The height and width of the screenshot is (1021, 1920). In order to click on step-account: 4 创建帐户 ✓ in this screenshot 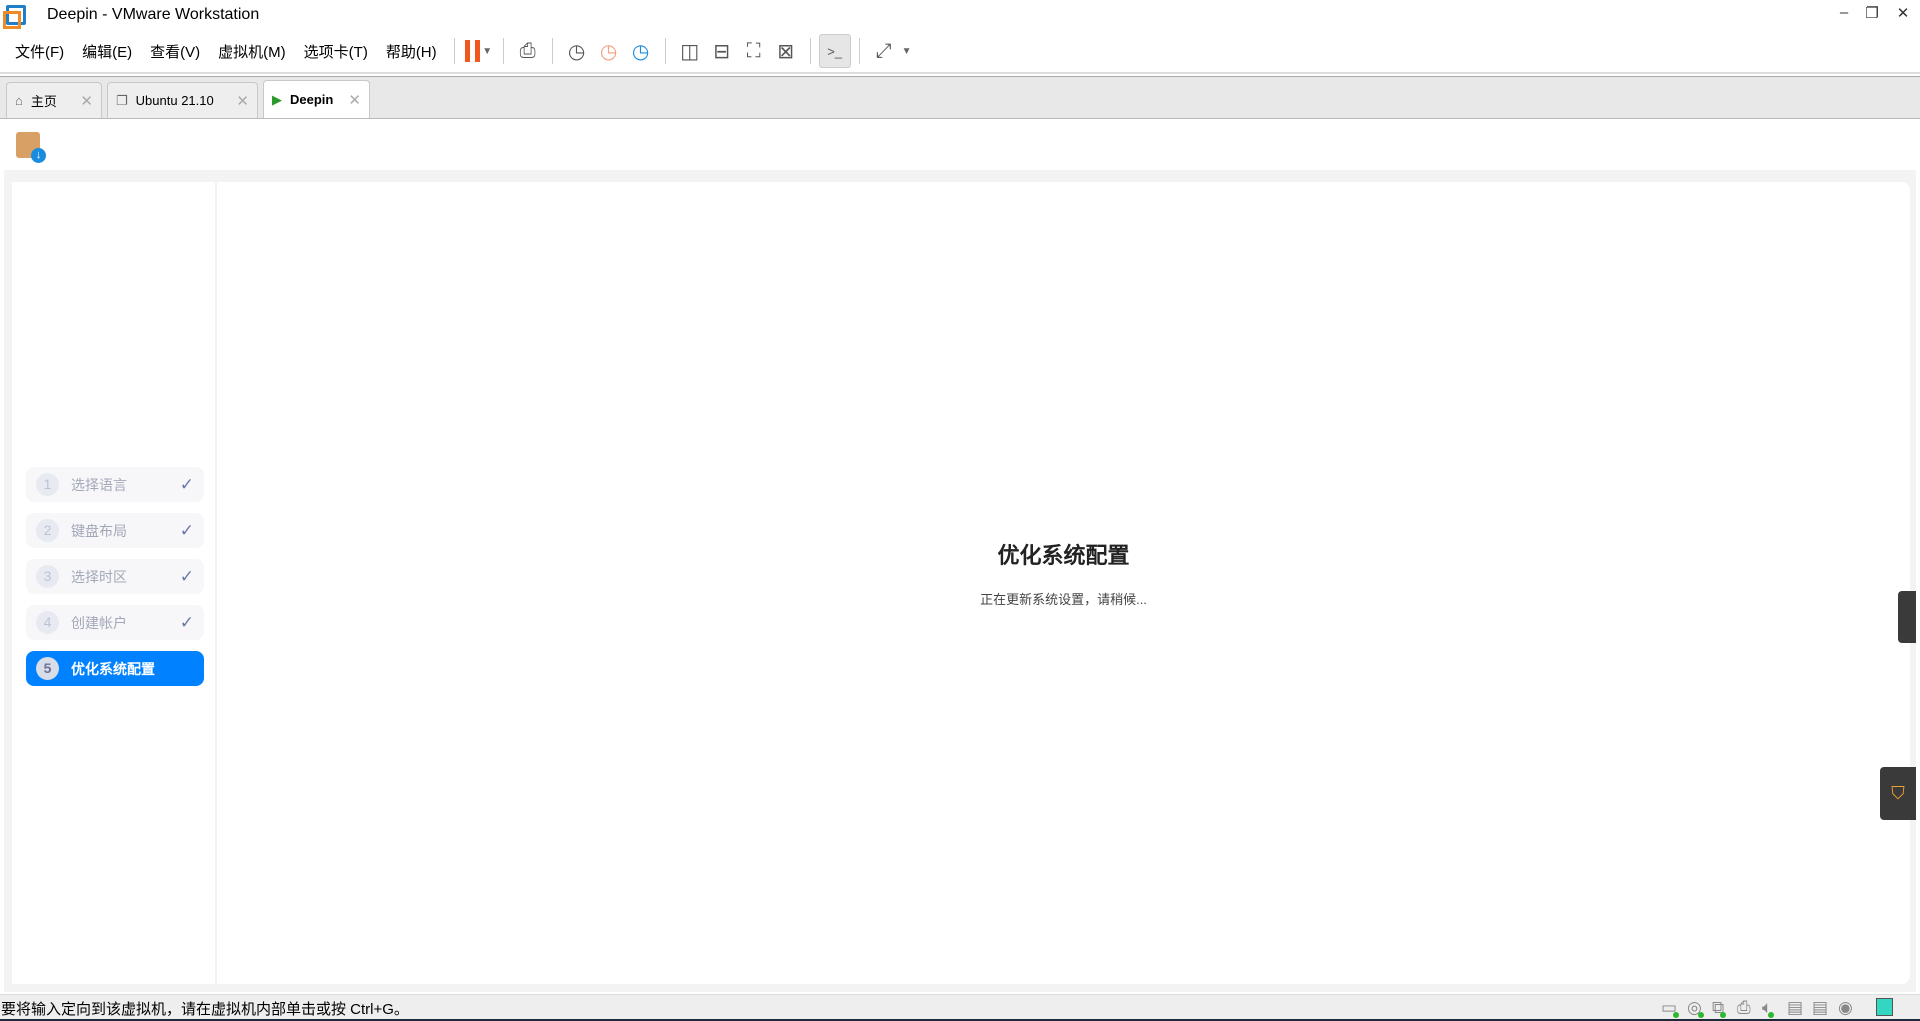, I will do `click(115, 622)`.